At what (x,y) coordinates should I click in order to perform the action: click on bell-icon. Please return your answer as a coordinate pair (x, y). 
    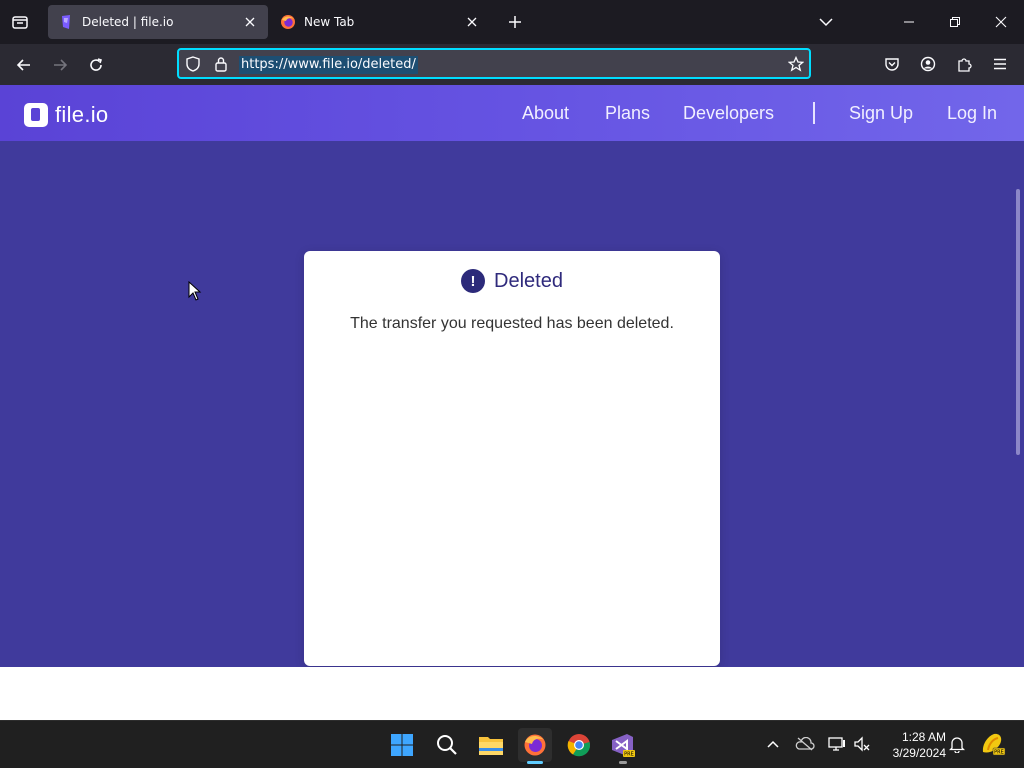
    Looking at the image, I should click on (957, 745).